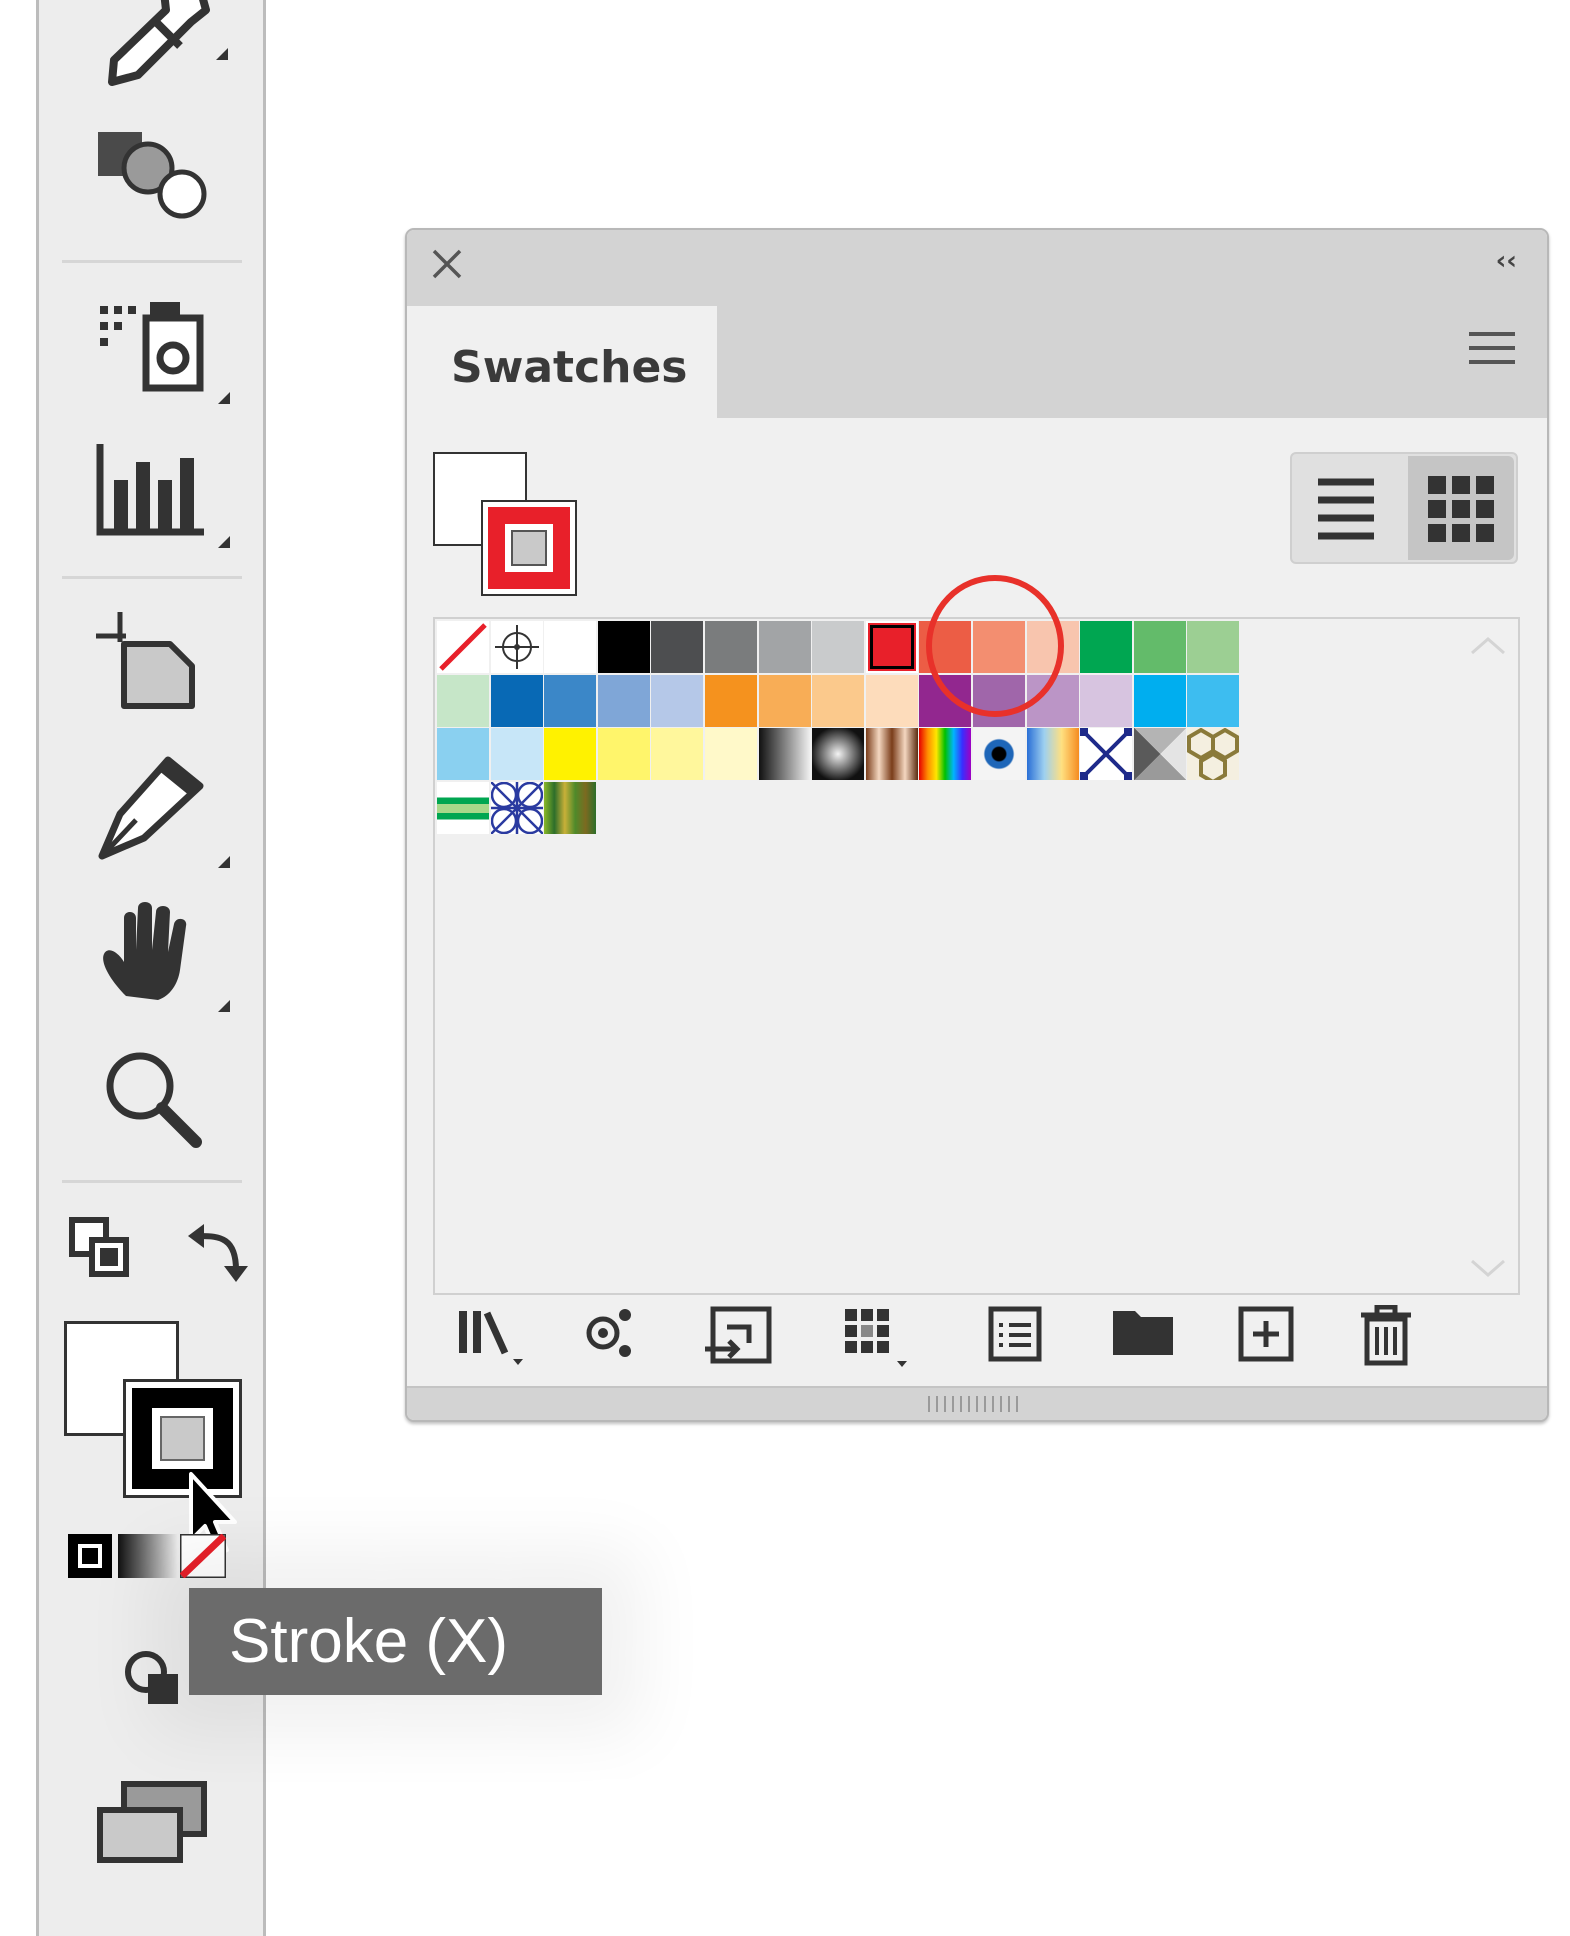  What do you see at coordinates (1346, 509) in the screenshot?
I see `list-view-icon` at bounding box center [1346, 509].